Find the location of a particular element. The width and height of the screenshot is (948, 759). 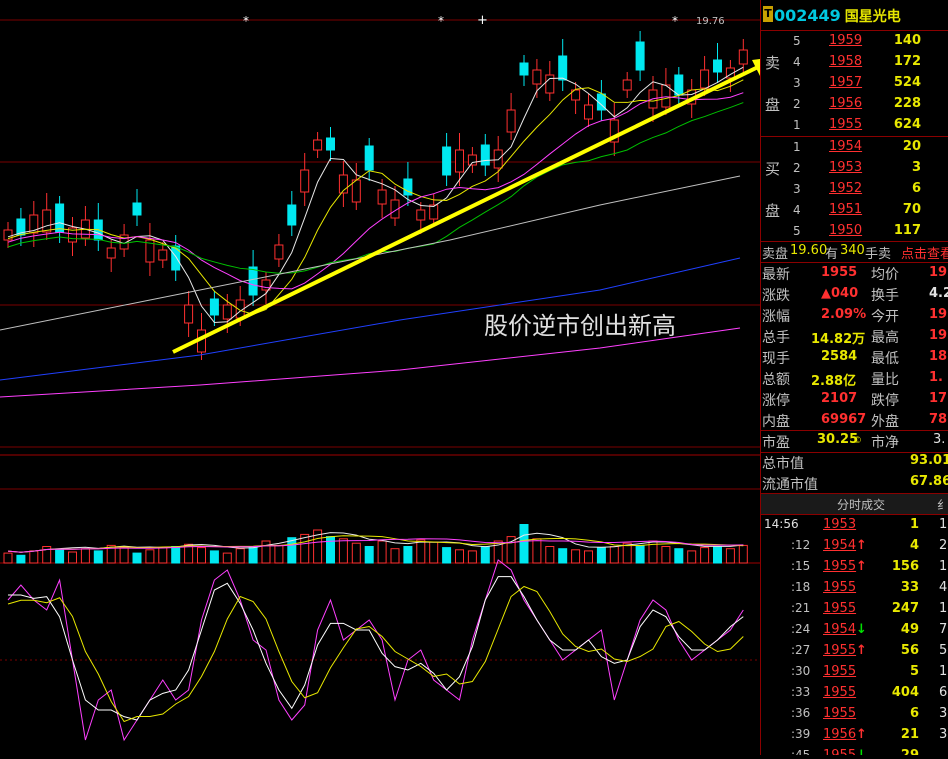

bid-row: 1 1954 20 is located at coordinates (854, 147).